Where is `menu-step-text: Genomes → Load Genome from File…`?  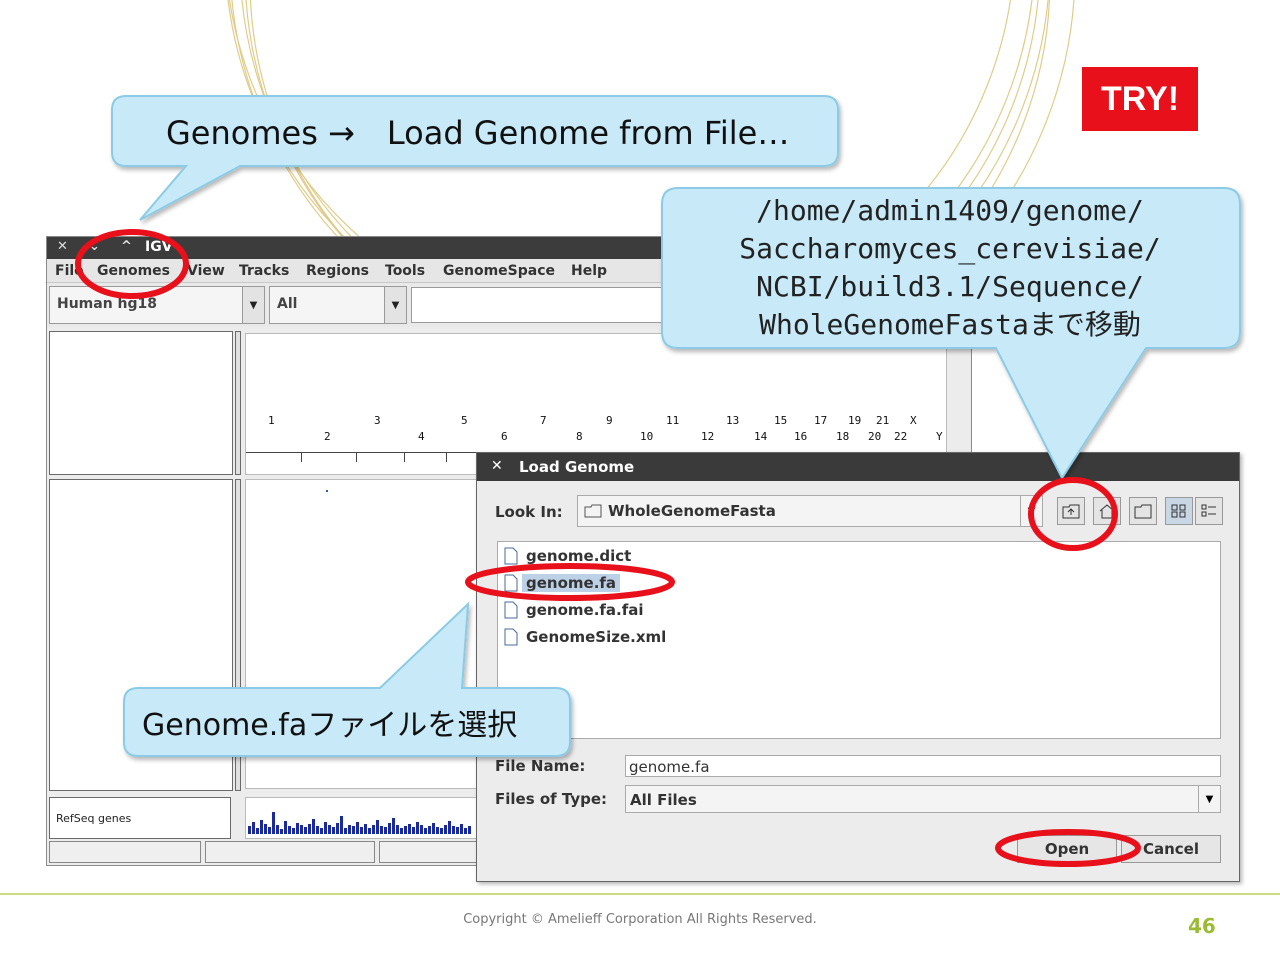
menu-step-text: Genomes → Load Genome from File… is located at coordinates (478, 133).